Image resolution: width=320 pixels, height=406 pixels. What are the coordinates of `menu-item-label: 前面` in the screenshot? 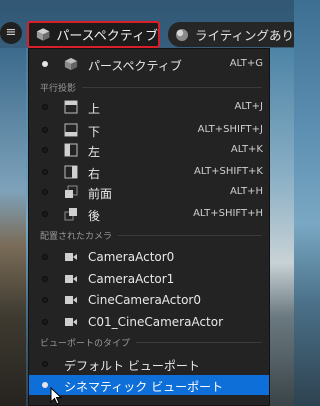 It's located at (100, 194).